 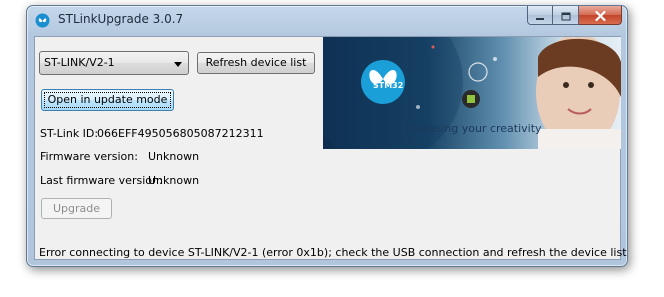 I want to click on stlink-id-label: ST-Link ID:, so click(x=69, y=133).